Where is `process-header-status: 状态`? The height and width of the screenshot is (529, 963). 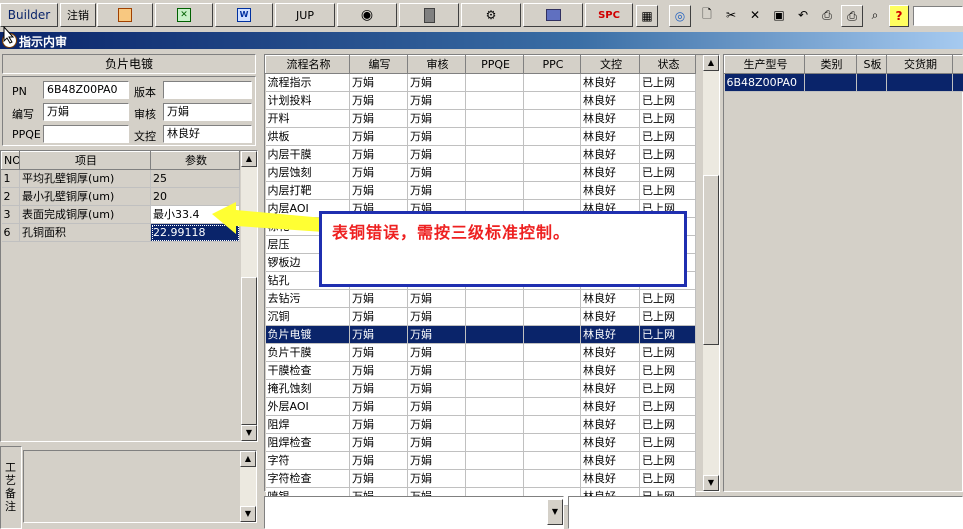
process-header-status: 状态 is located at coordinates (667, 64).